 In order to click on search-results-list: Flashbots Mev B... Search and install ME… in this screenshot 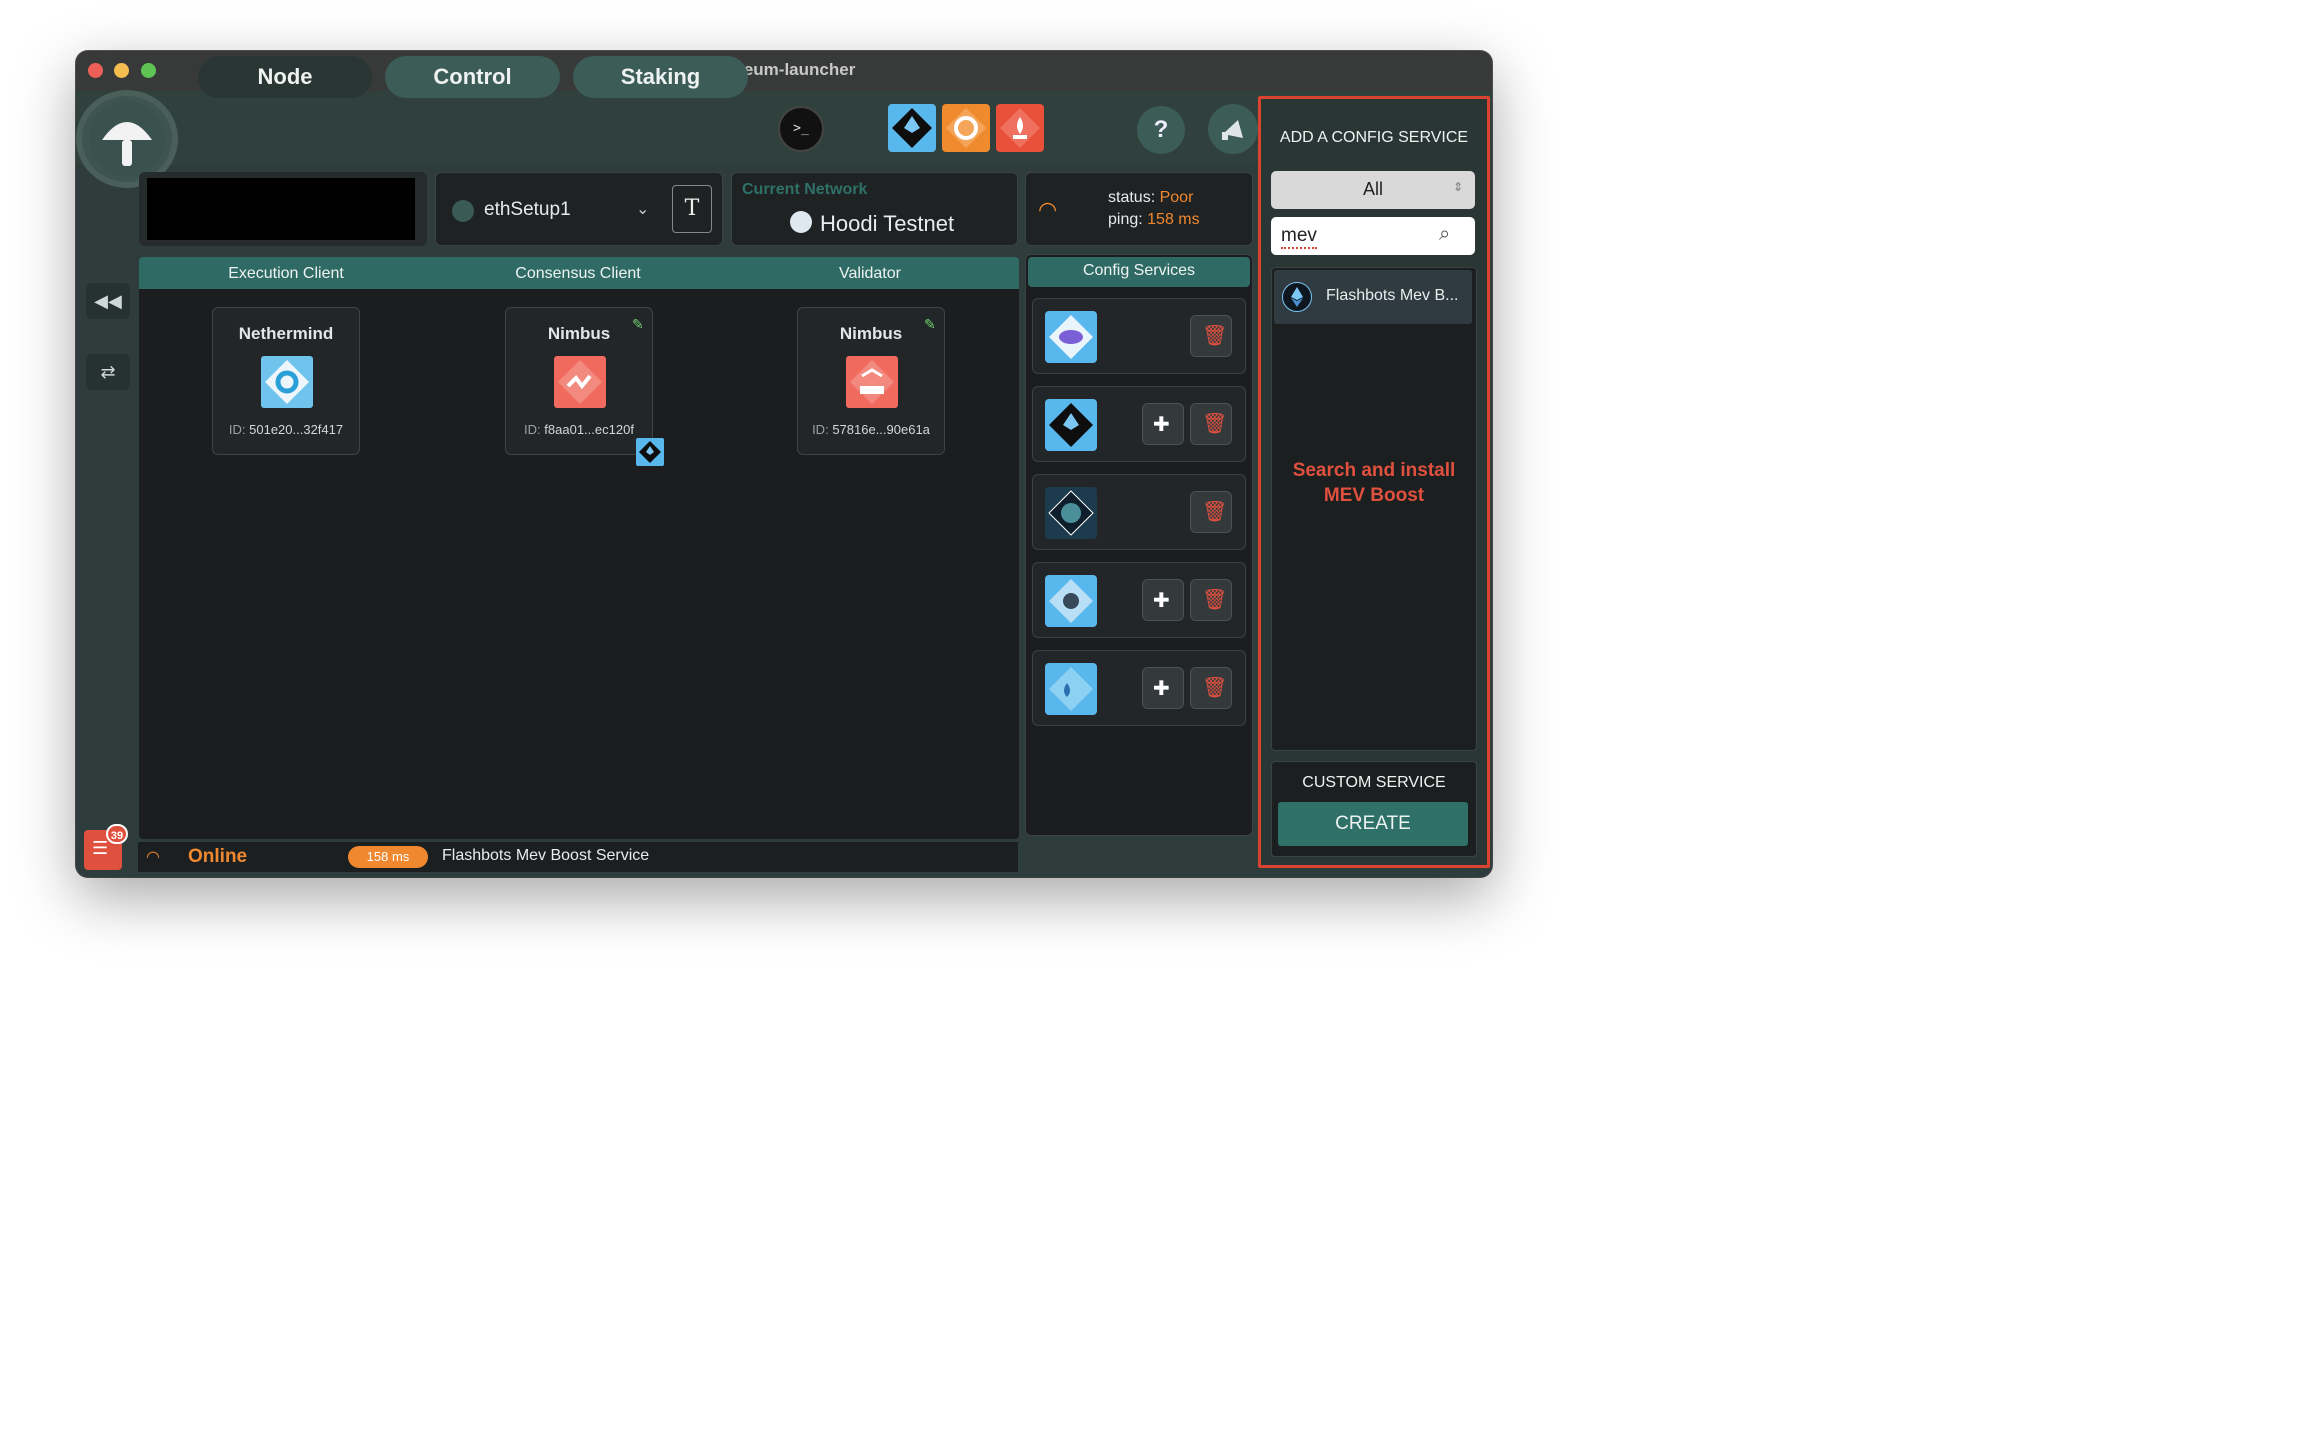, I will do `click(1374, 509)`.